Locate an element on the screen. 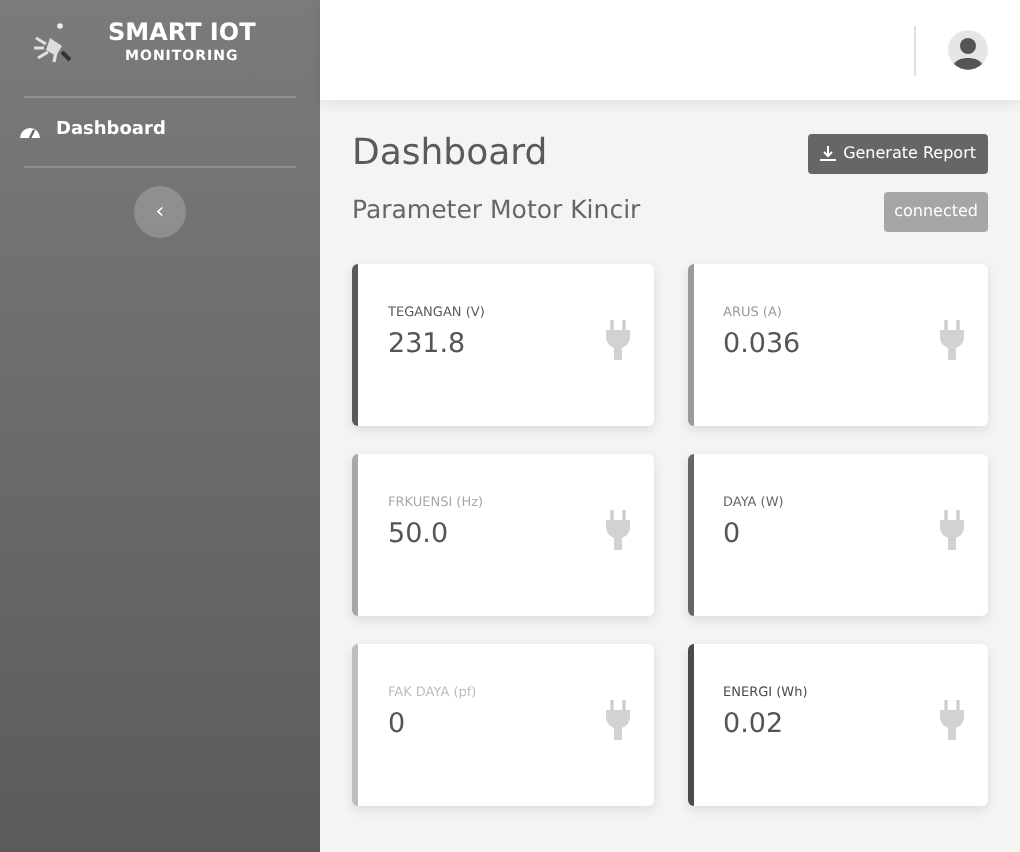 Image resolution: width=1020 pixels, height=852 pixels. metric-value: 0.02 is located at coordinates (754, 724).